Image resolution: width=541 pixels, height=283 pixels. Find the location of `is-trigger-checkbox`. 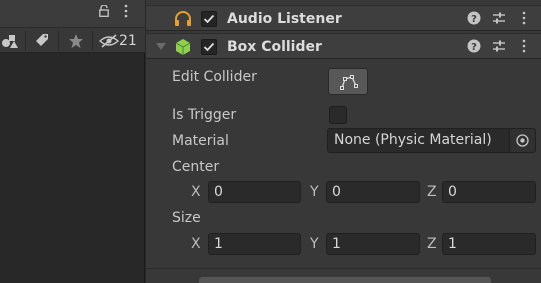

is-trigger-checkbox is located at coordinates (338, 115).